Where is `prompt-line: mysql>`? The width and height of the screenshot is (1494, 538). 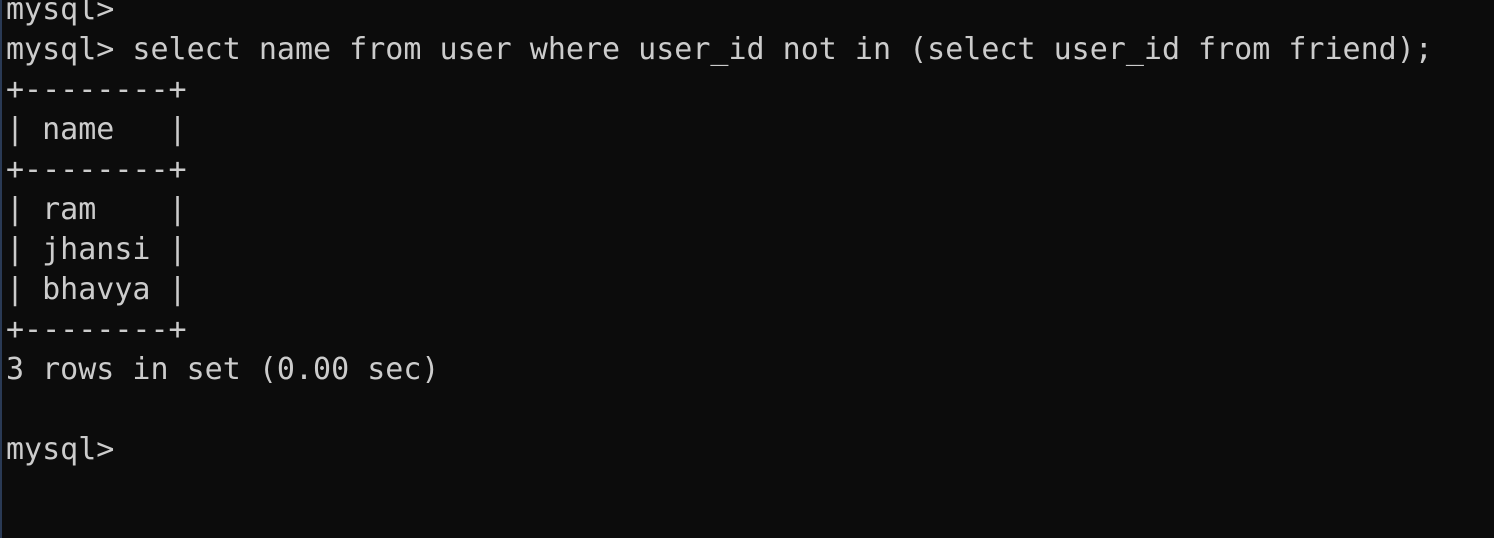
prompt-line: mysql> is located at coordinates (60, 13).